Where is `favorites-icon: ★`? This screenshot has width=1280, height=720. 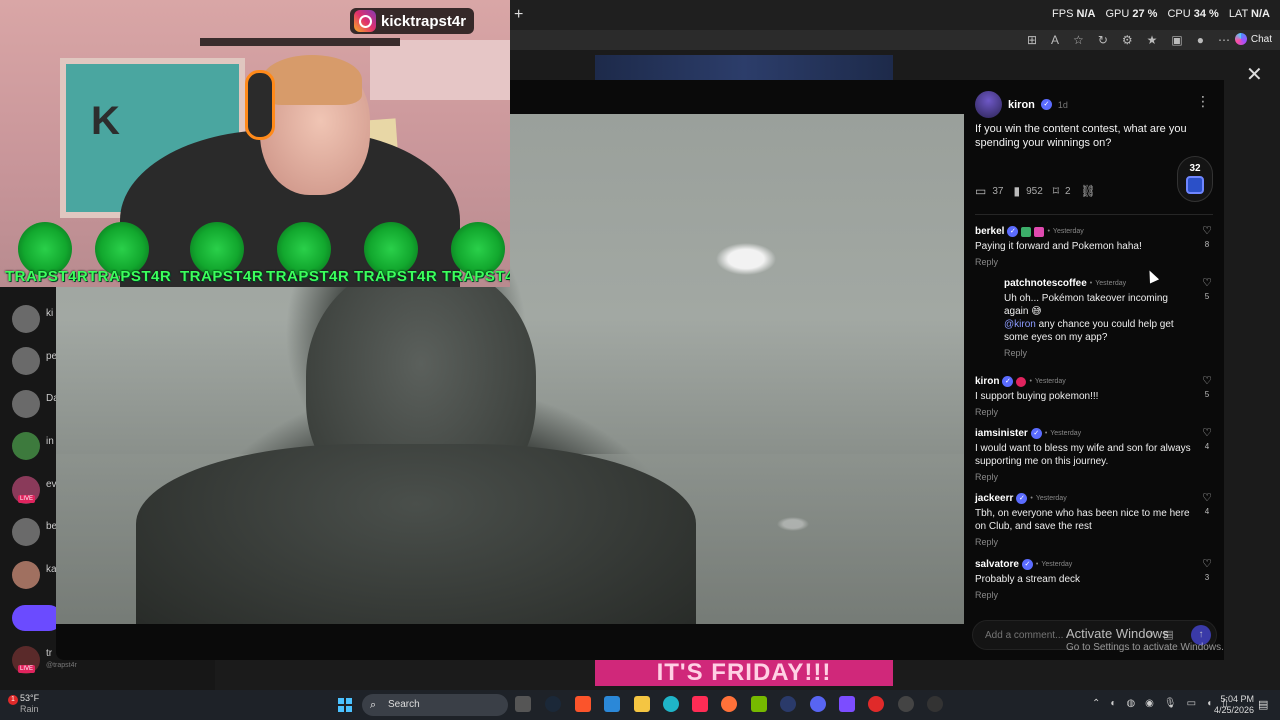 favorites-icon: ★ is located at coordinates (1152, 40).